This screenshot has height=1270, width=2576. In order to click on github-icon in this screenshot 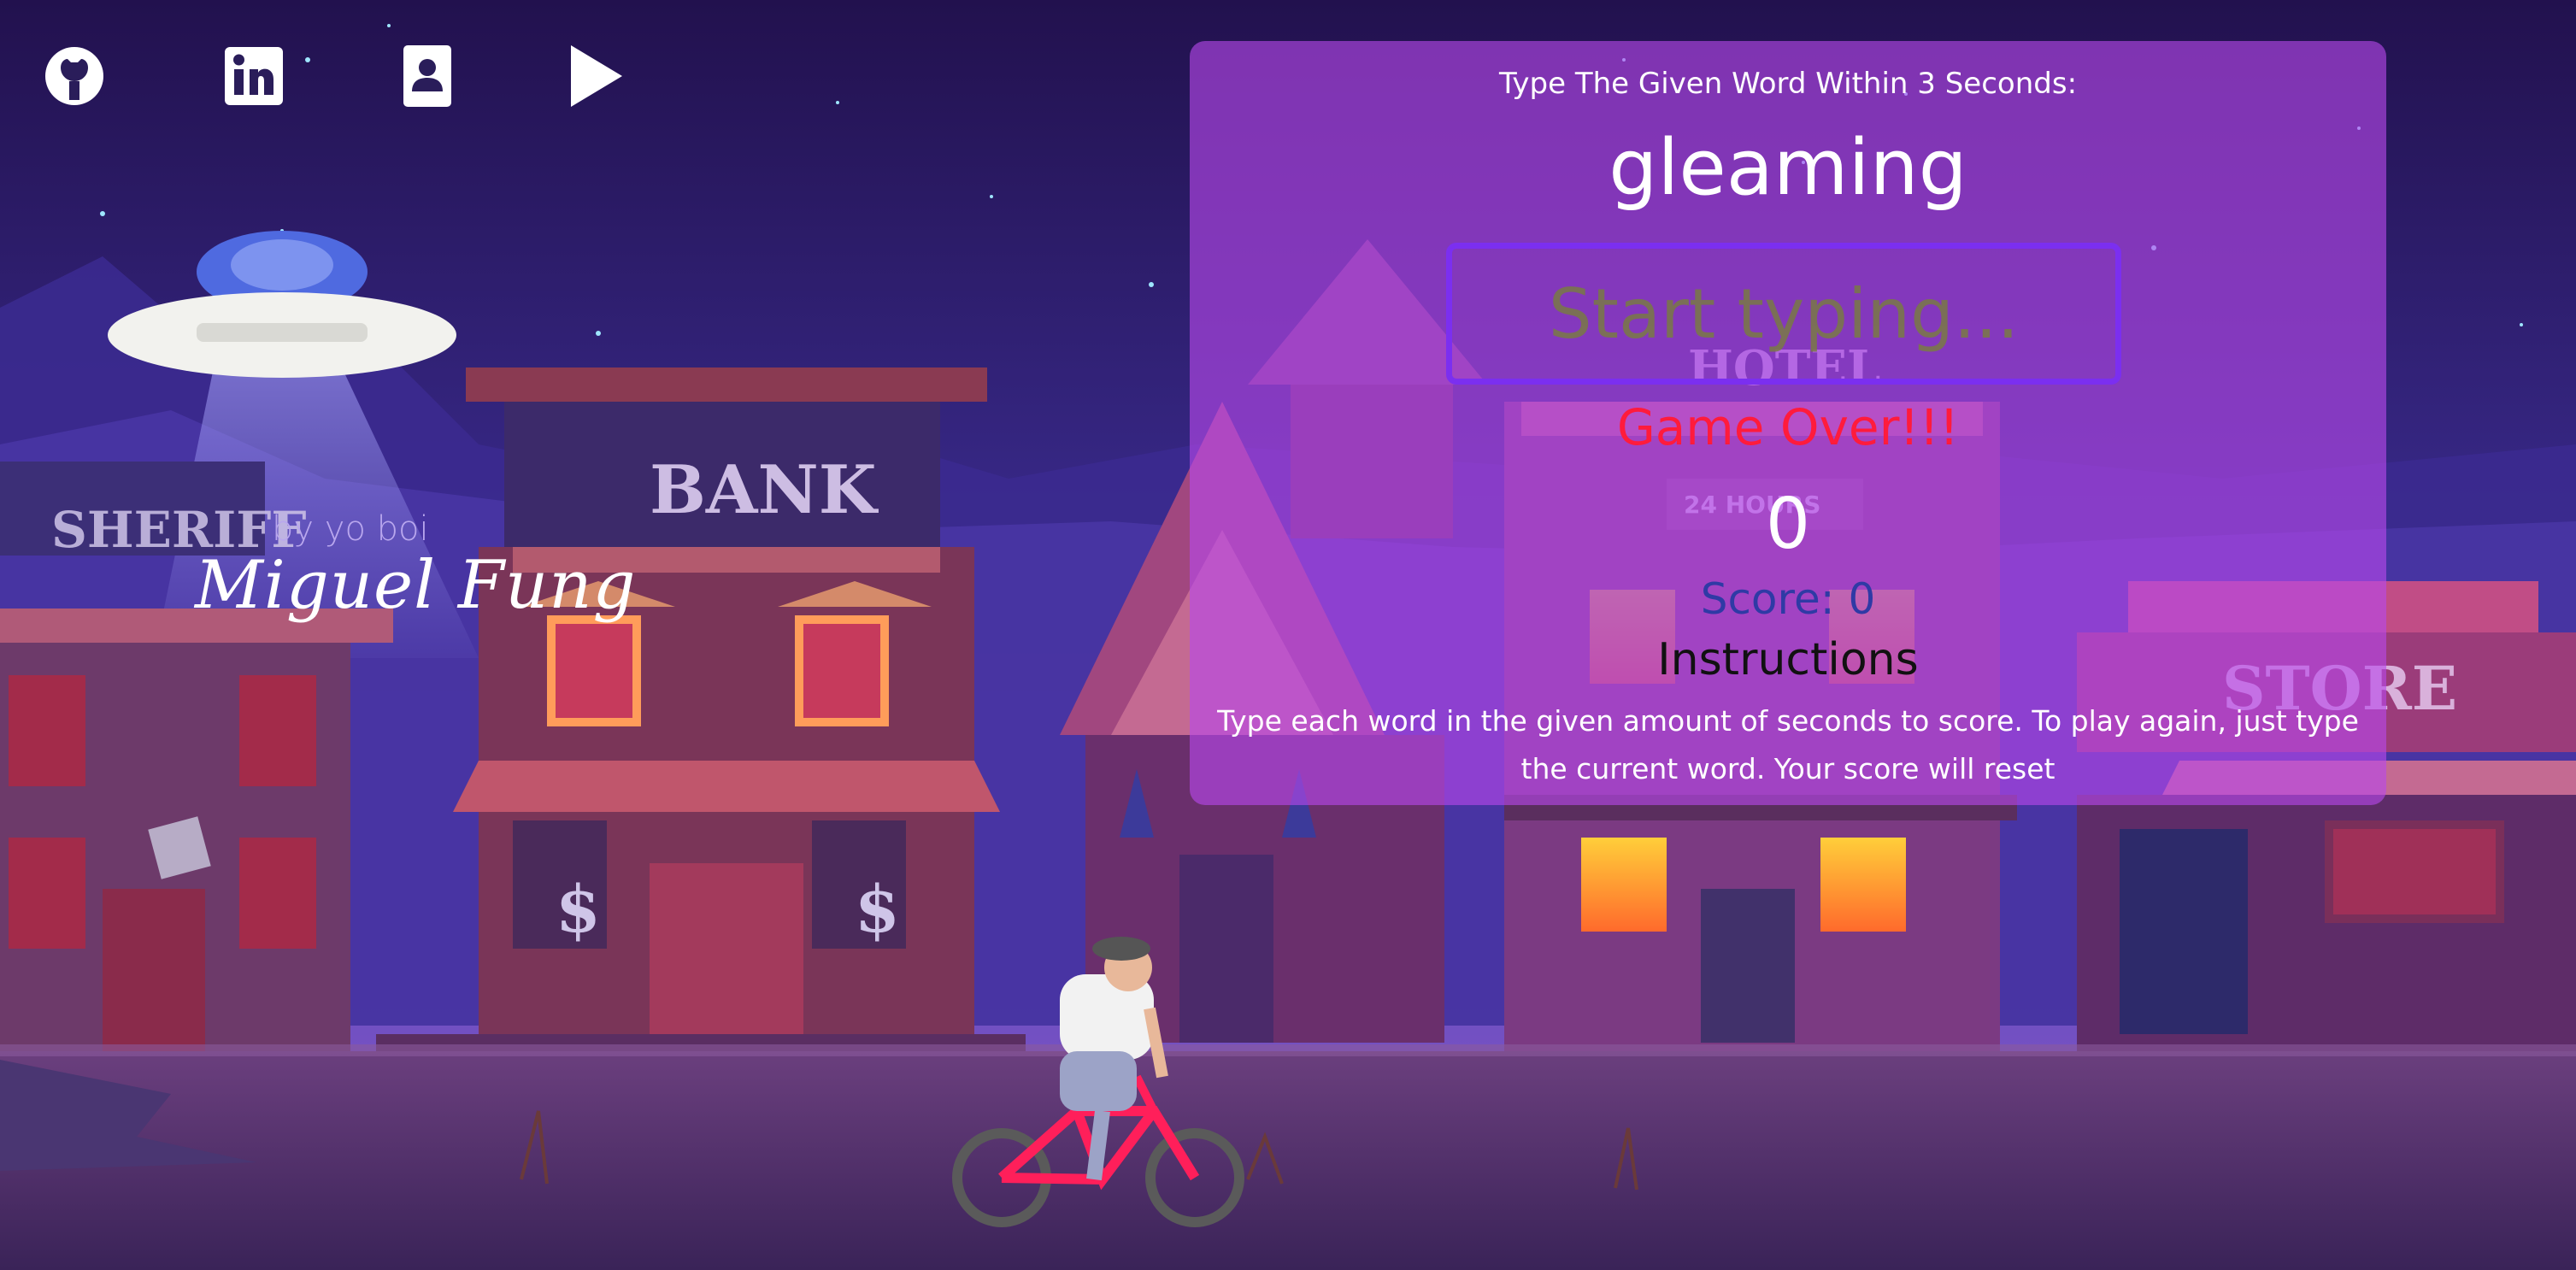, I will do `click(74, 76)`.